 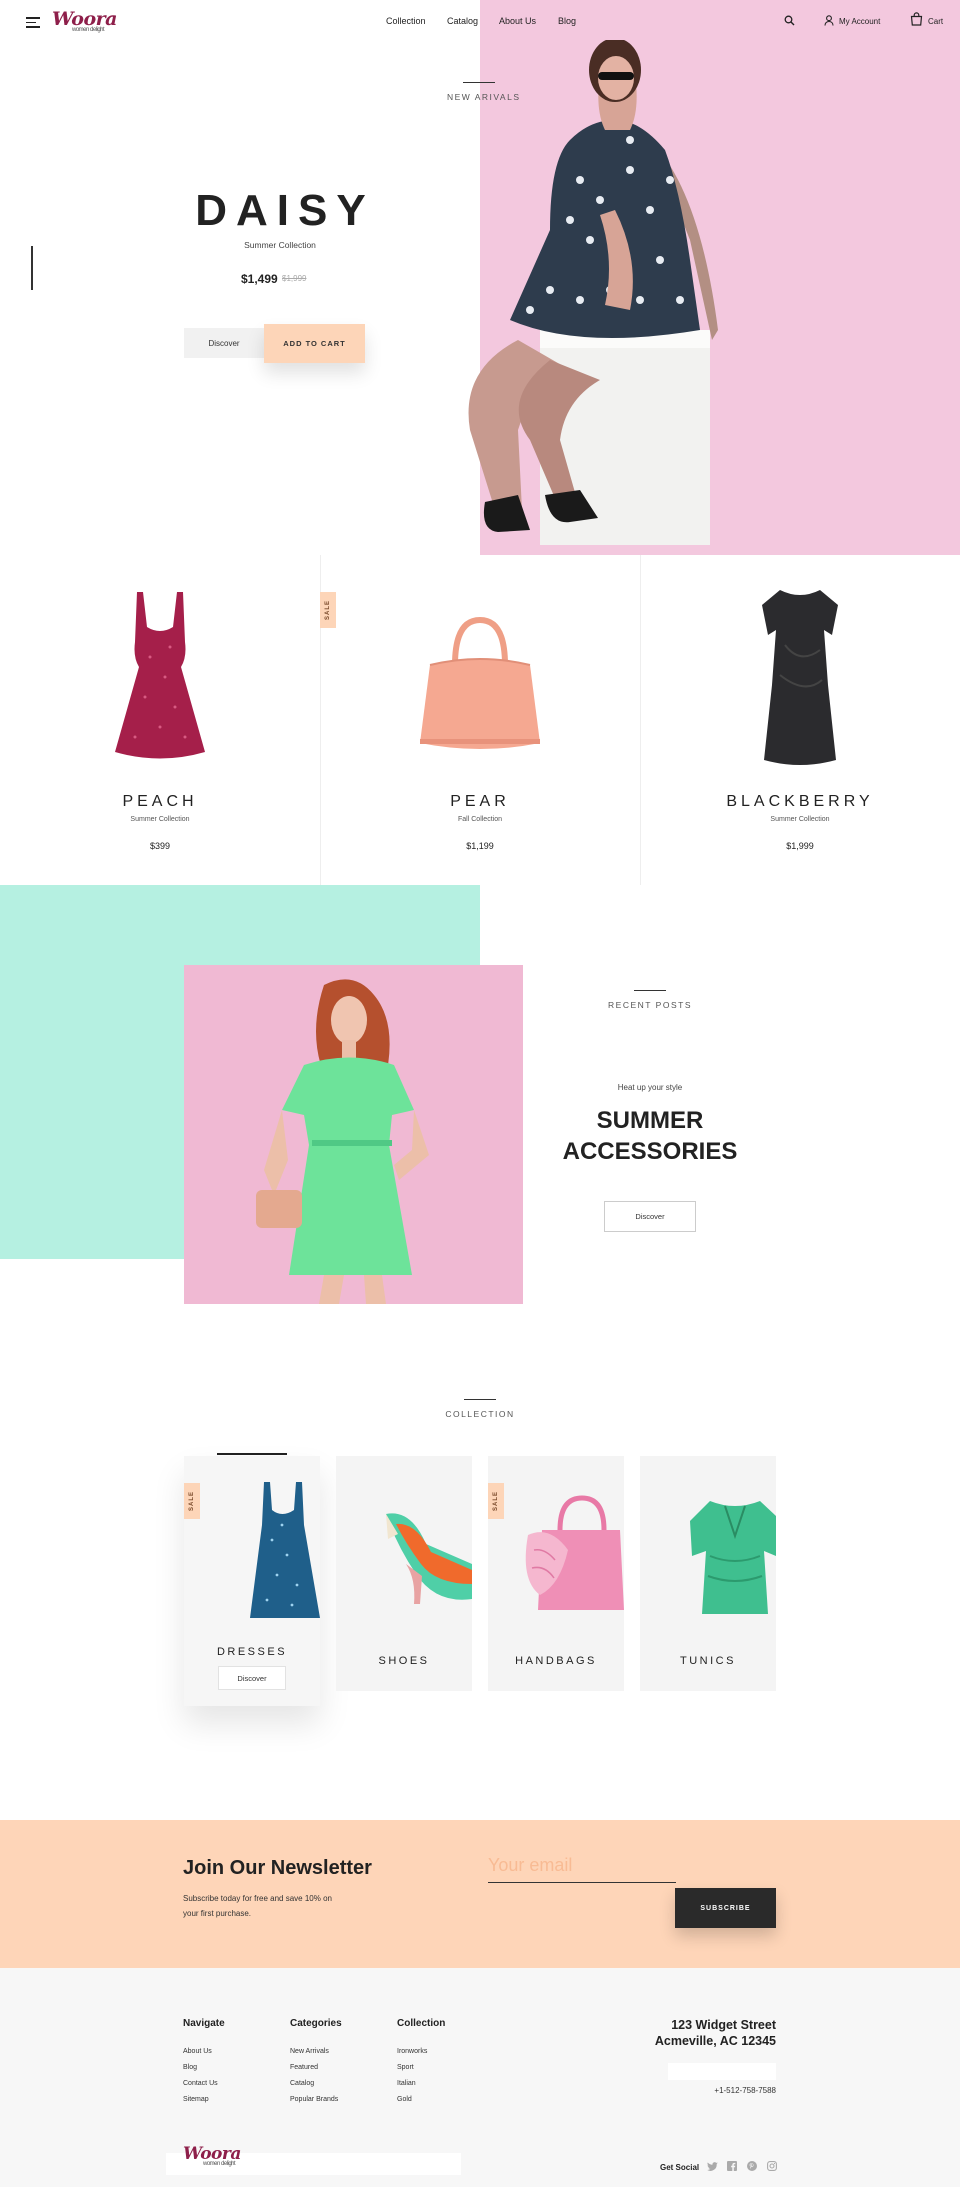 What do you see at coordinates (574, 1552) in the screenshot?
I see `handbags-image` at bounding box center [574, 1552].